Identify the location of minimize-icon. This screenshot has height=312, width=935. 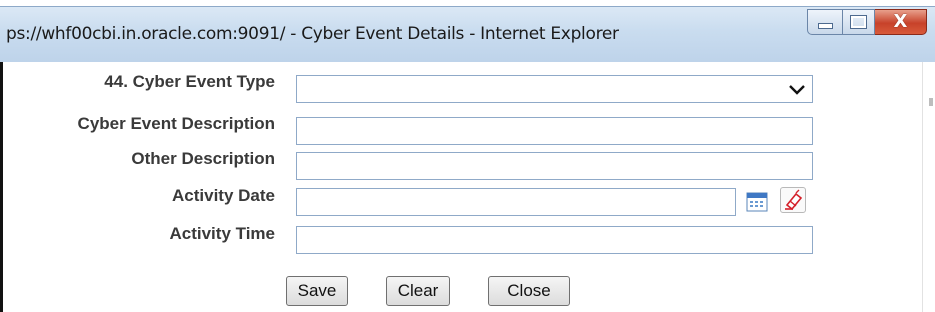
(825, 26).